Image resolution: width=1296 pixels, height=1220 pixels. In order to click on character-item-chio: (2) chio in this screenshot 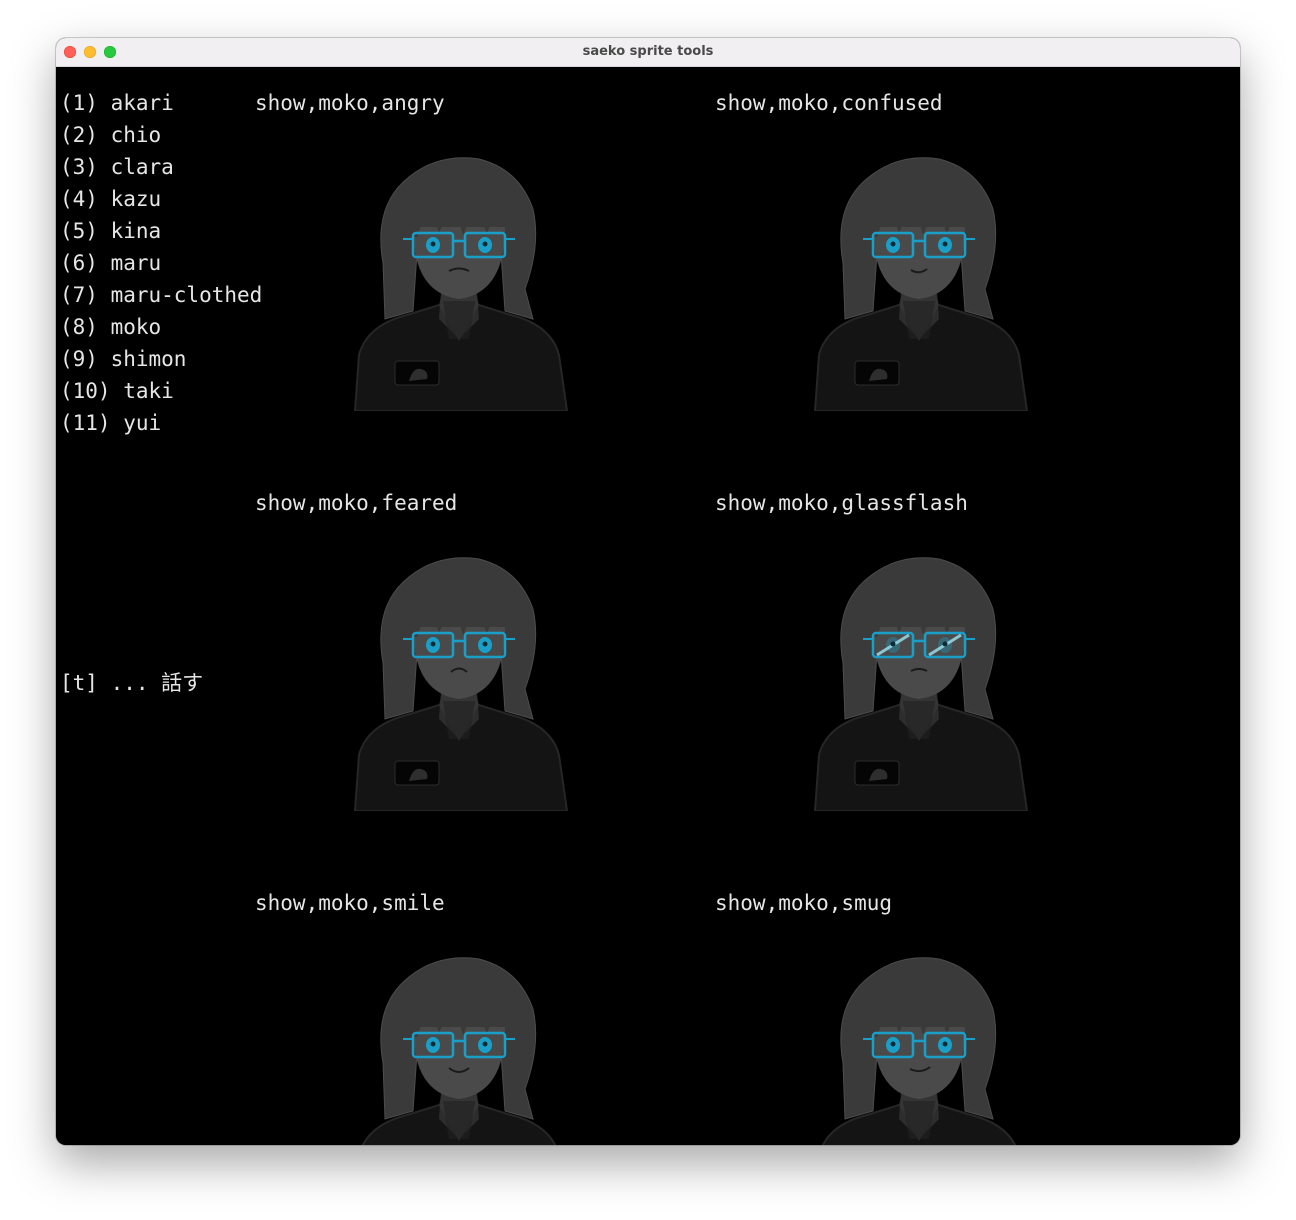, I will do `click(161, 139)`.